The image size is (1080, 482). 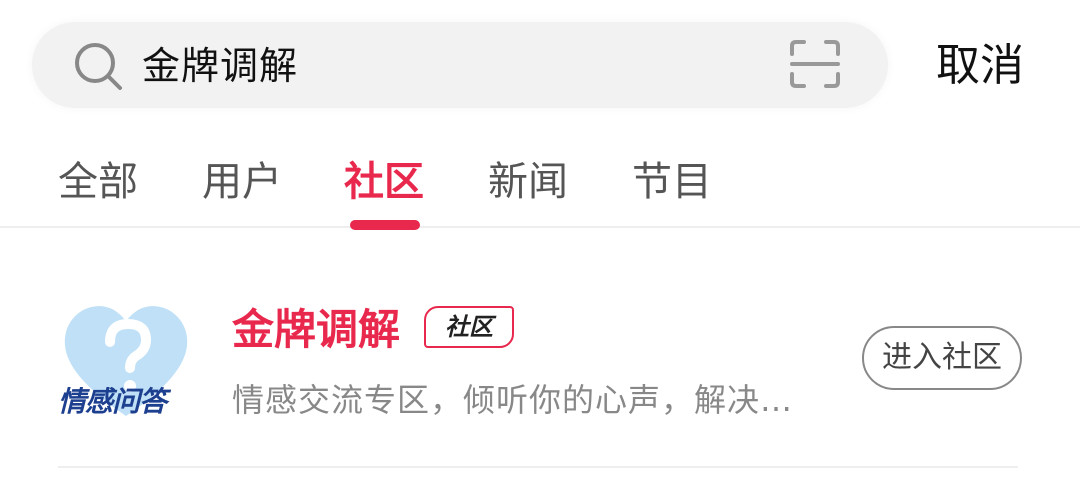 I want to click on thumbnail-caption: 情感问答, so click(x=112, y=401).